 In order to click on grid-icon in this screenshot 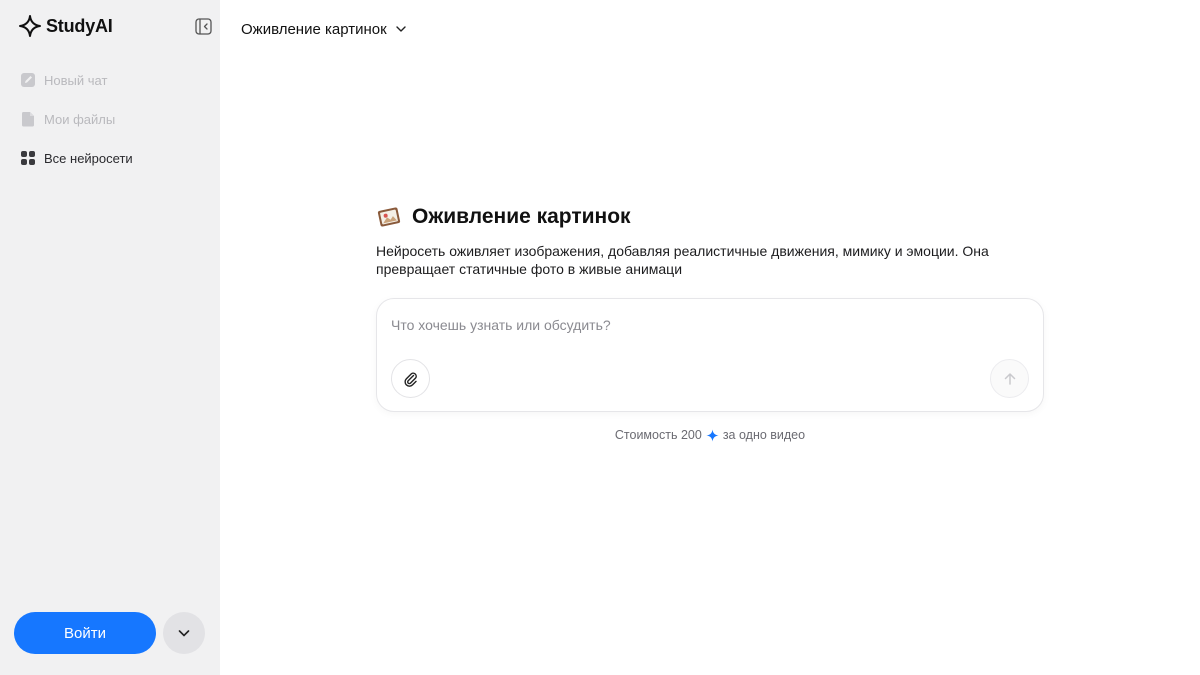, I will do `click(28, 158)`.